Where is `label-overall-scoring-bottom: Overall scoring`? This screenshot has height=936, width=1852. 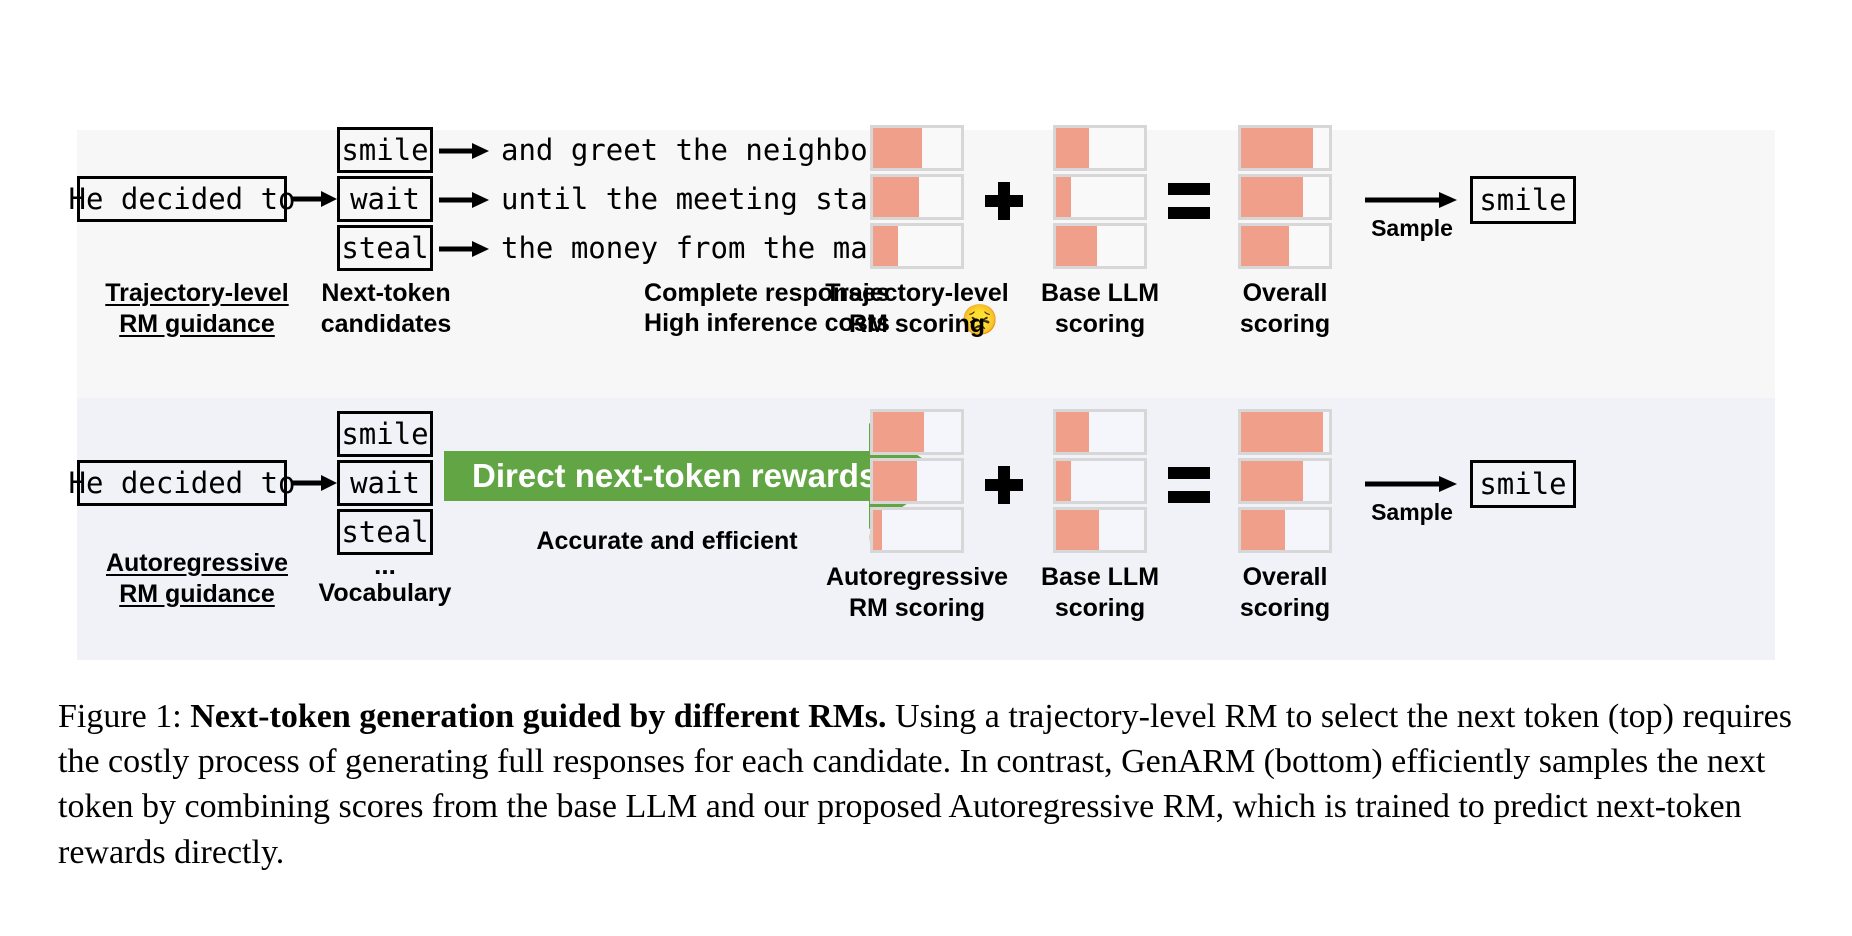 label-overall-scoring-bottom: Overall scoring is located at coordinates (1285, 592).